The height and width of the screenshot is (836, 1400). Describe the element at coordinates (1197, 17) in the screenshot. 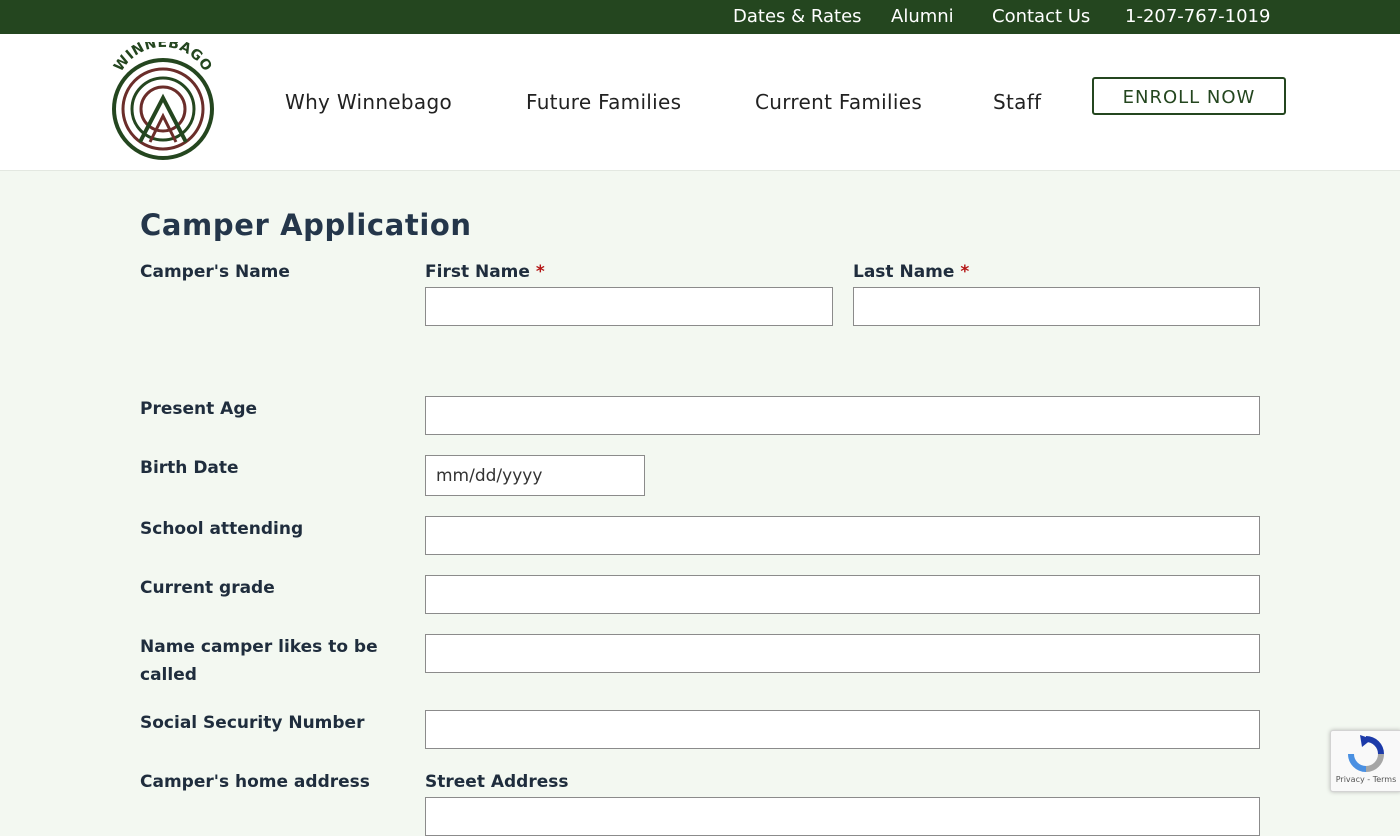

I see `topbar-link-phone: 1-207-767-1019` at that location.